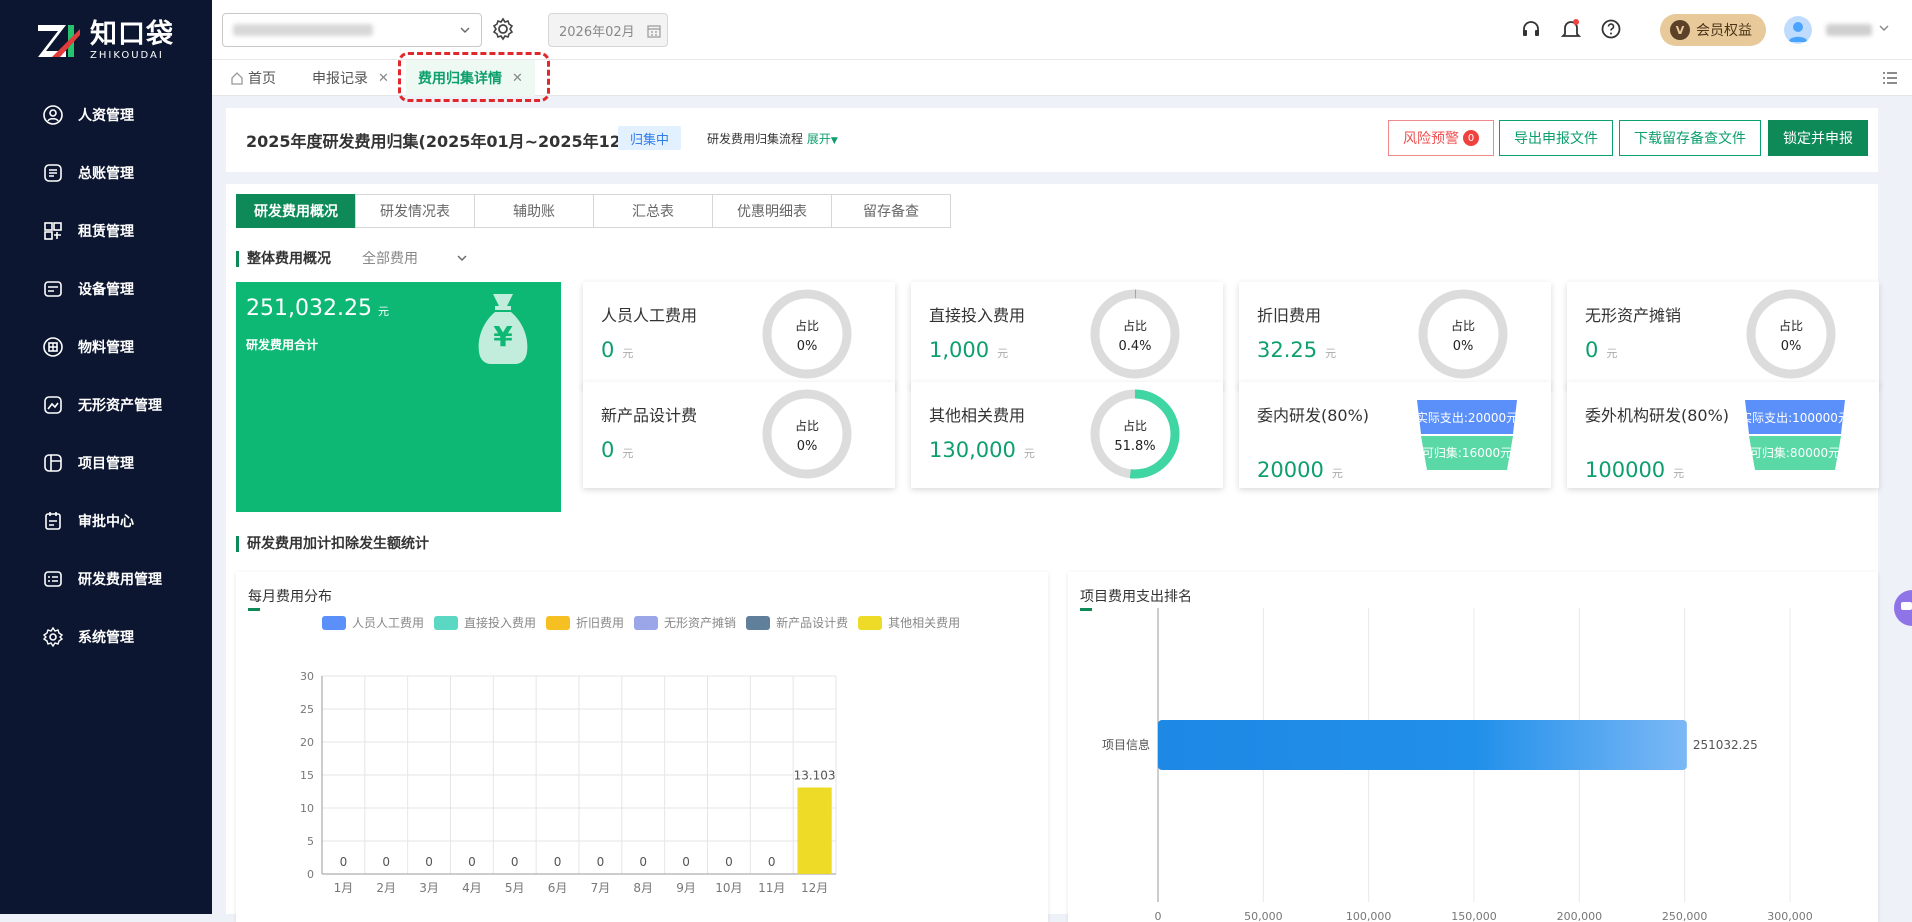  I want to click on gear-icon, so click(503, 29).